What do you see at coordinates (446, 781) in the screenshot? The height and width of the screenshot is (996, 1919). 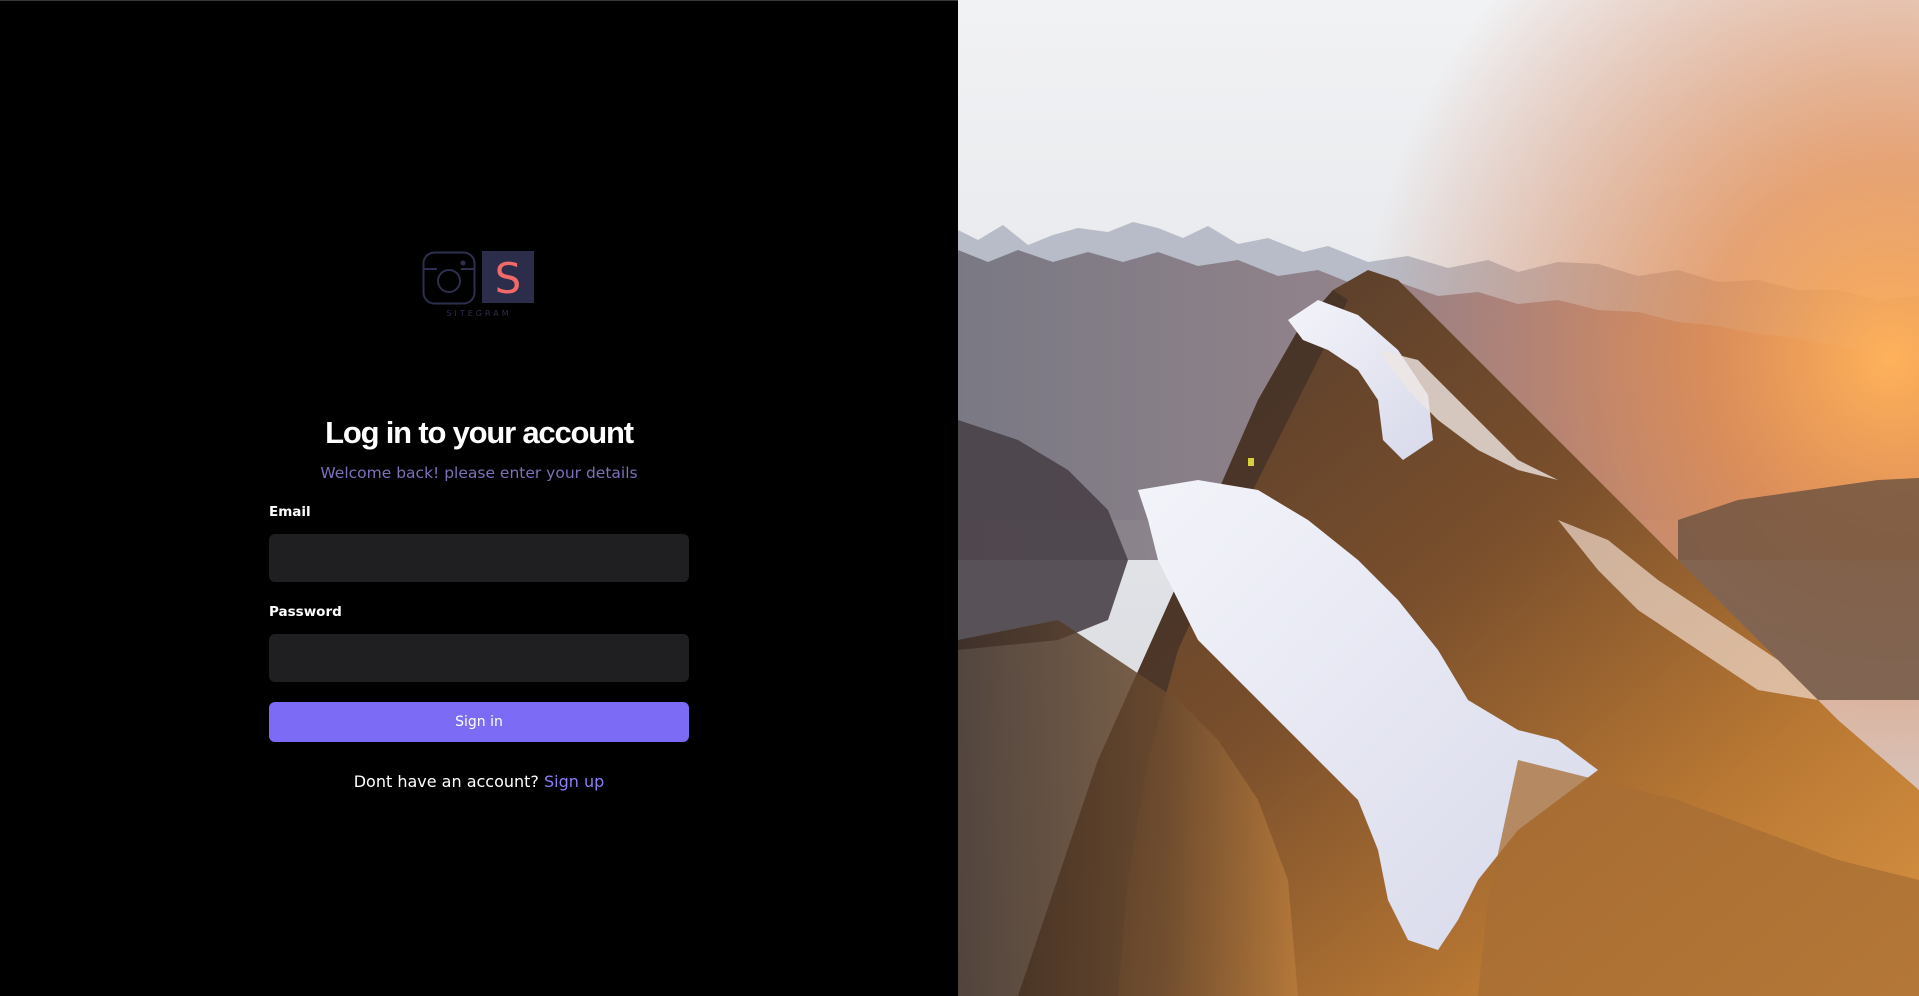 I see `signup-prompt: Dont have an account?` at bounding box center [446, 781].